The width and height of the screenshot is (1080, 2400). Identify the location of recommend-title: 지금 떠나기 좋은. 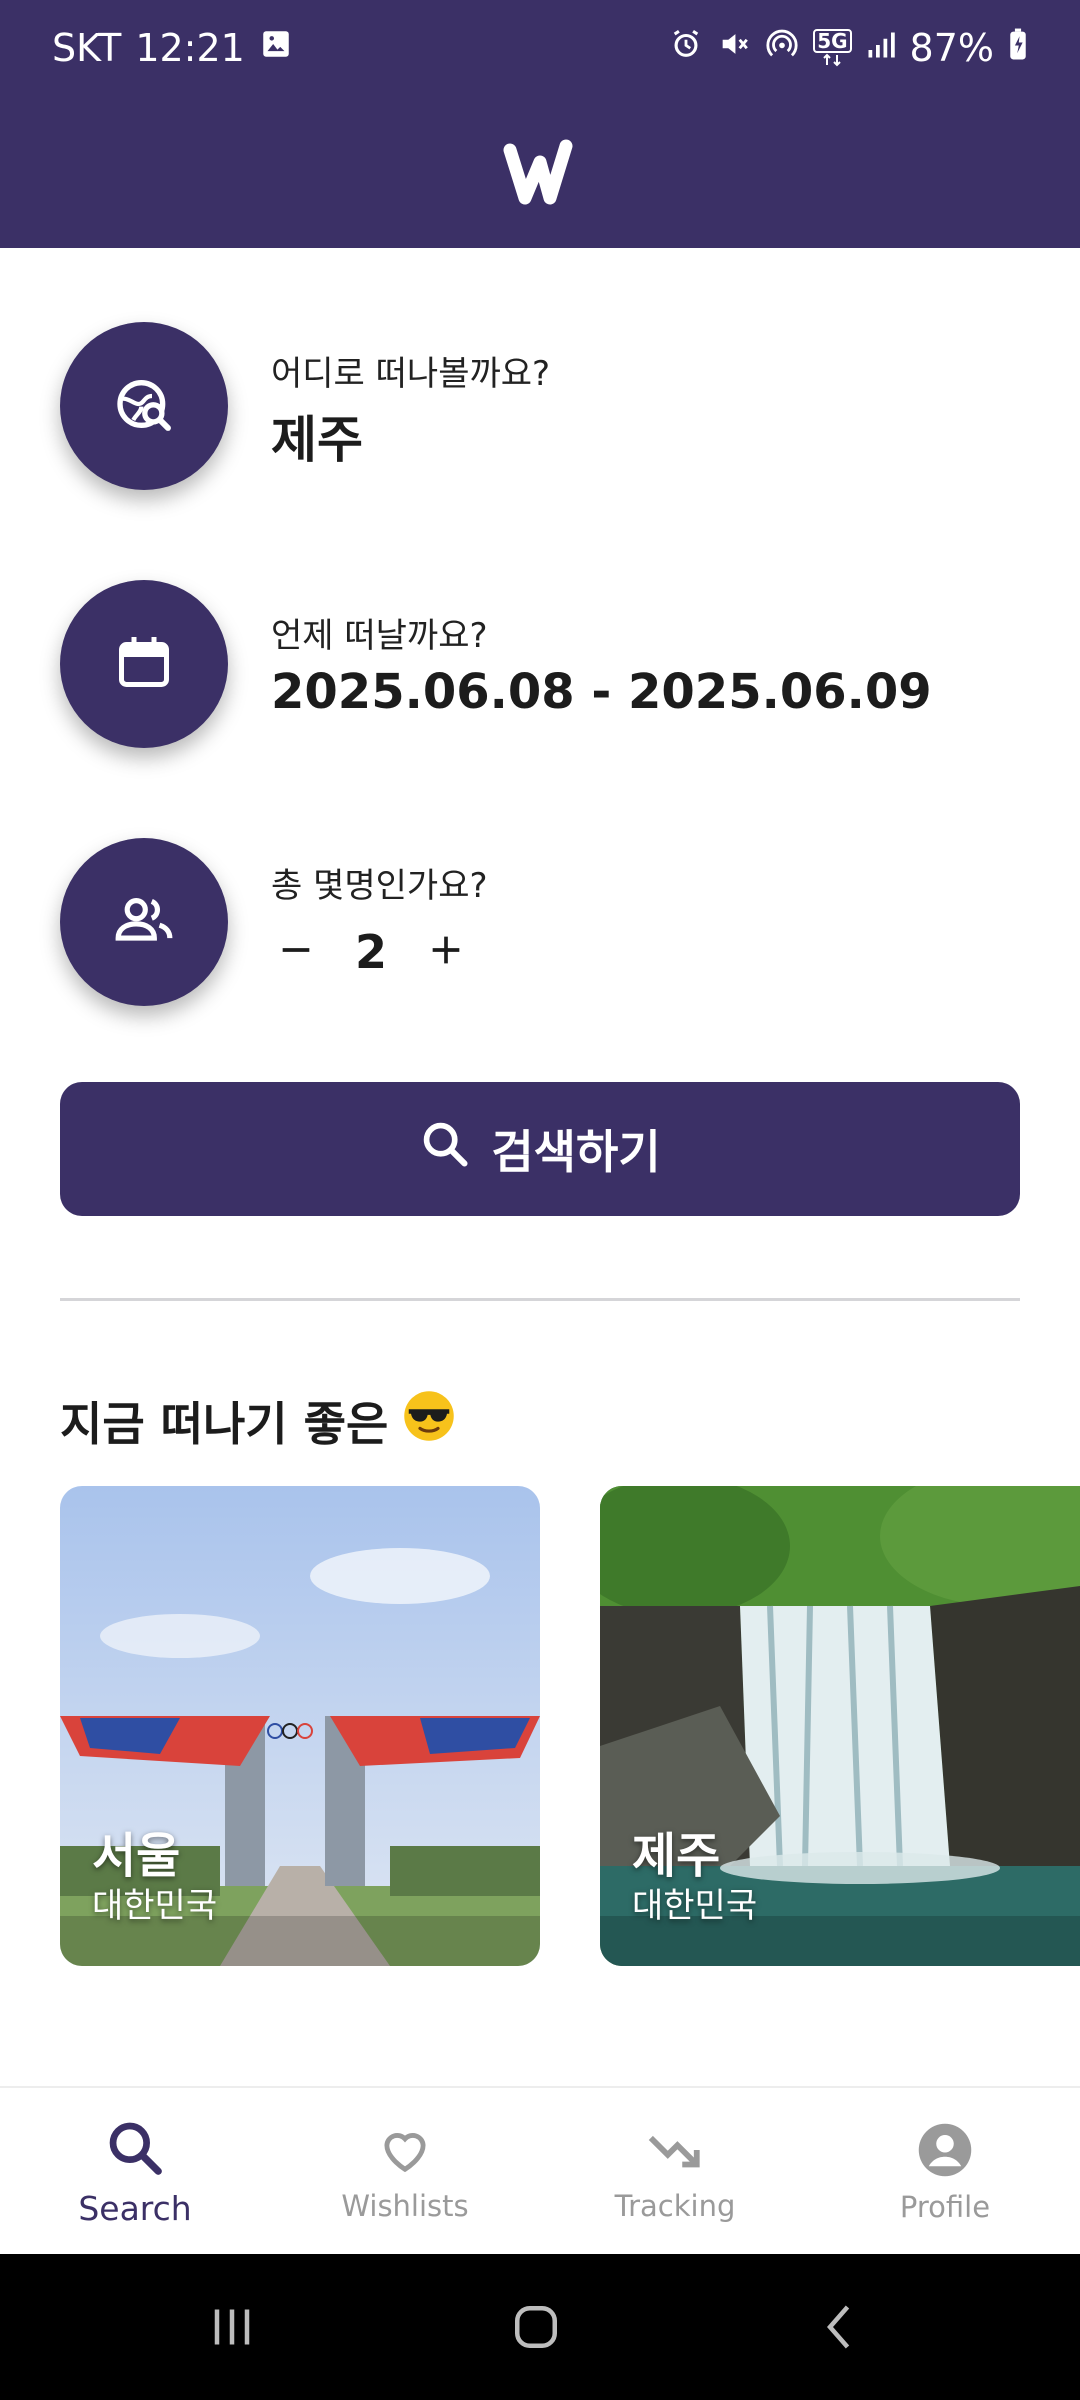
(258, 1421).